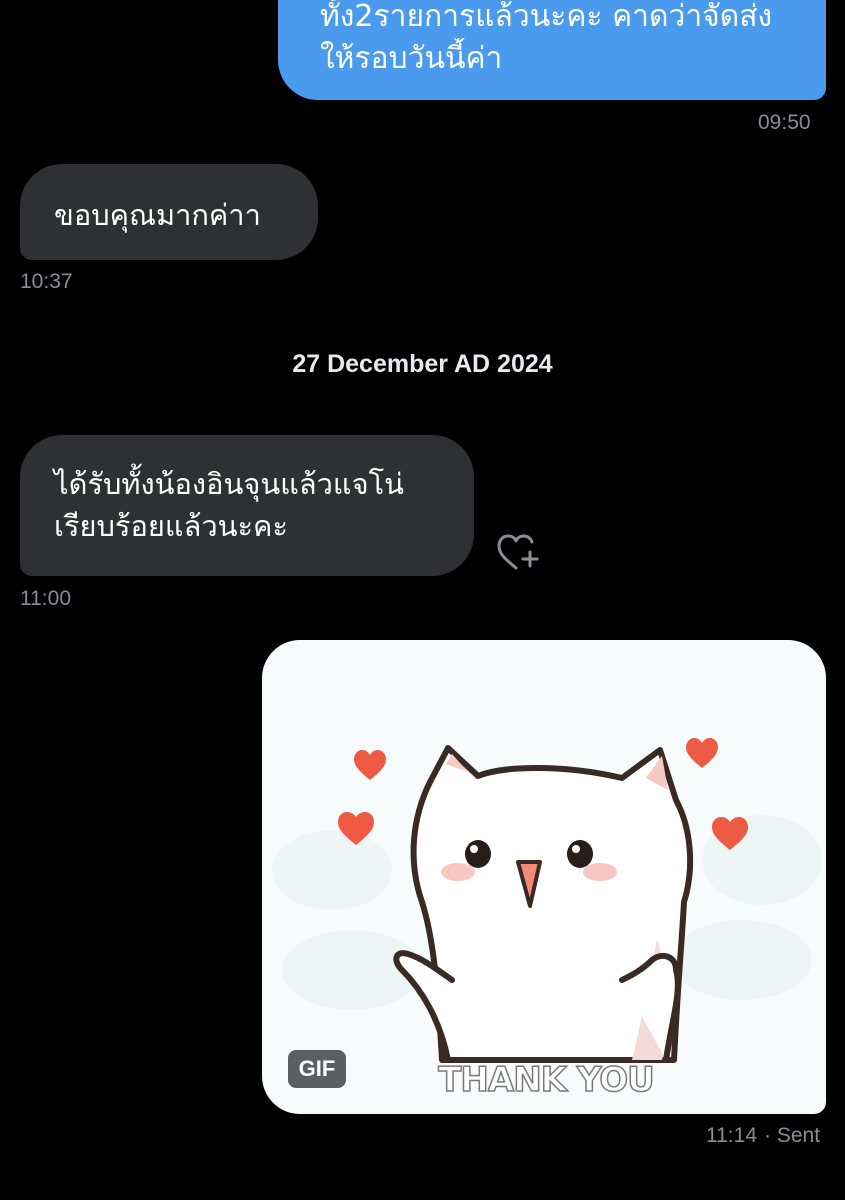  I want to click on message-text-line: เรียบร้อยแล้วนะคะ, so click(171, 526).